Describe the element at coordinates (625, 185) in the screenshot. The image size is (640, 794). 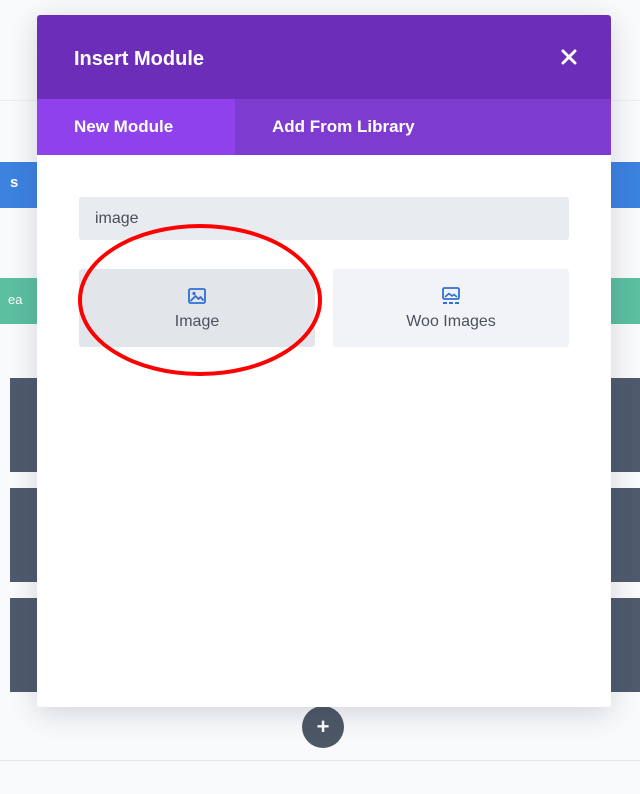
I see `background-blue-bar-right` at that location.